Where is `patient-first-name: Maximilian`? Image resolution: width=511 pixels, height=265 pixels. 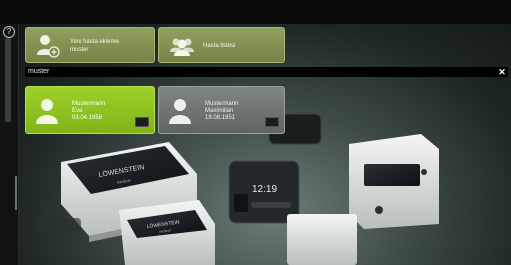
patient-first-name: Maximilian is located at coordinates (219, 111).